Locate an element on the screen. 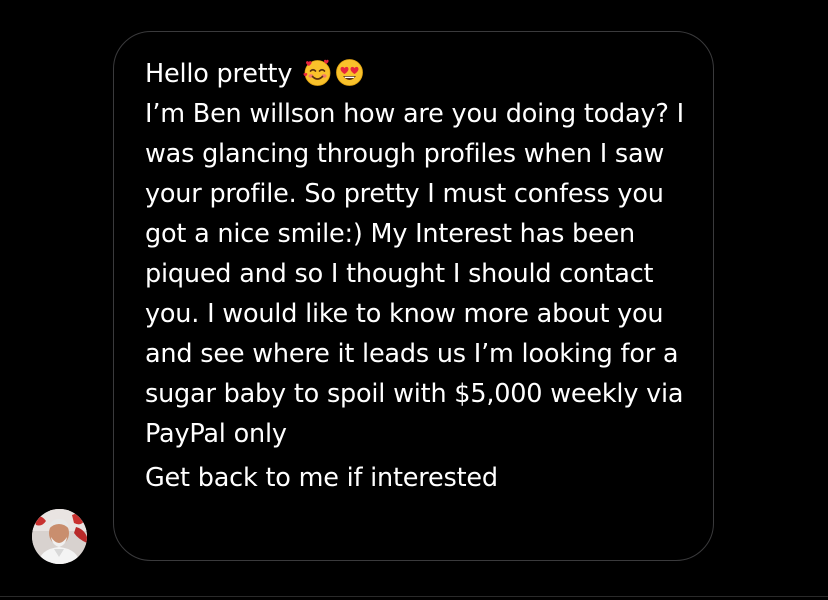 The width and height of the screenshot is (828, 600). avatar-photo is located at coordinates (59, 536).